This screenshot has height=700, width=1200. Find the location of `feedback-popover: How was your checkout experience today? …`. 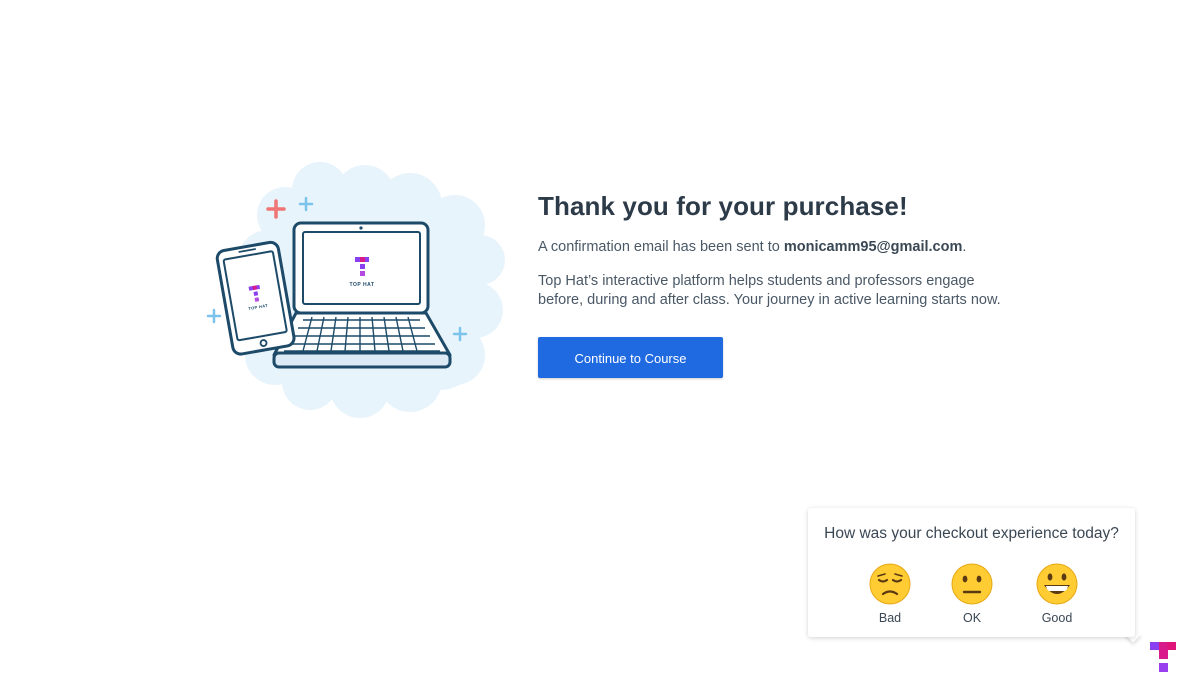

feedback-popover: How was your checkout experience today? … is located at coordinates (971, 572).